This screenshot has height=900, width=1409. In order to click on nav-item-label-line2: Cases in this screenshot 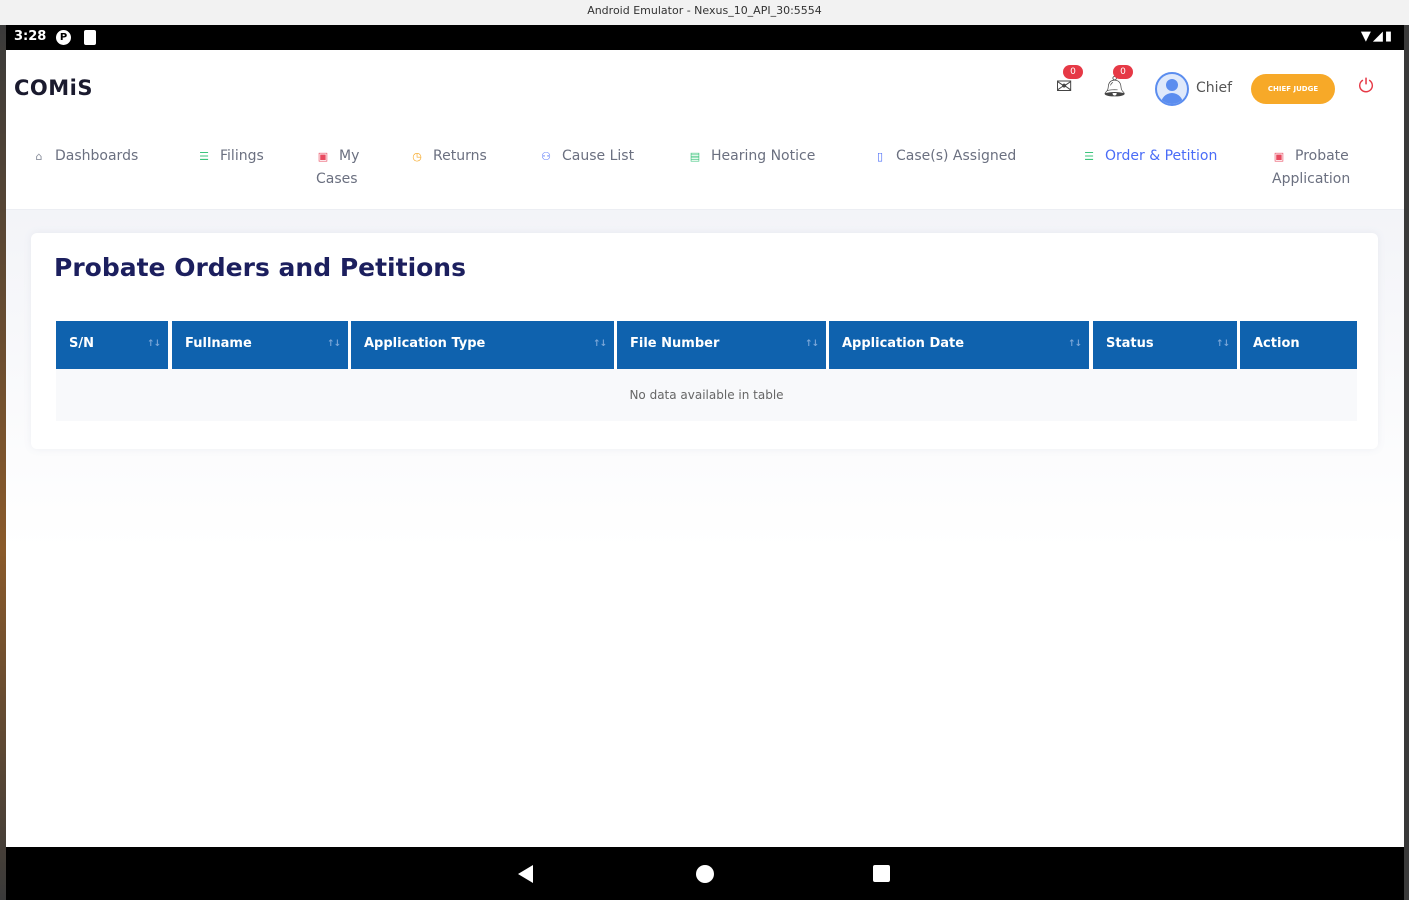, I will do `click(337, 179)`.